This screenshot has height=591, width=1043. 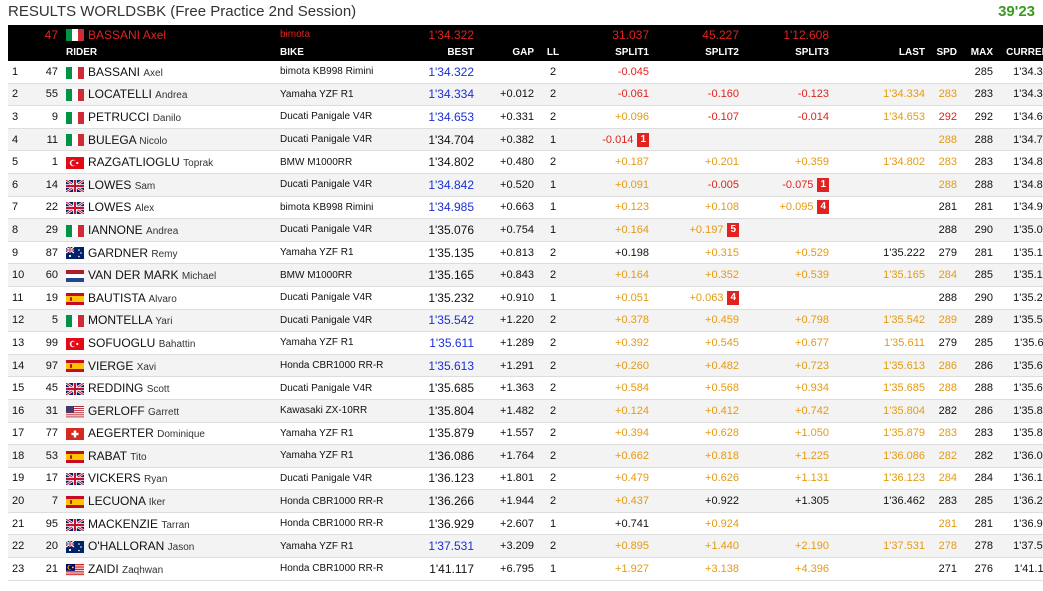 I want to click on rider-first-name: Sam, so click(x=145, y=186).